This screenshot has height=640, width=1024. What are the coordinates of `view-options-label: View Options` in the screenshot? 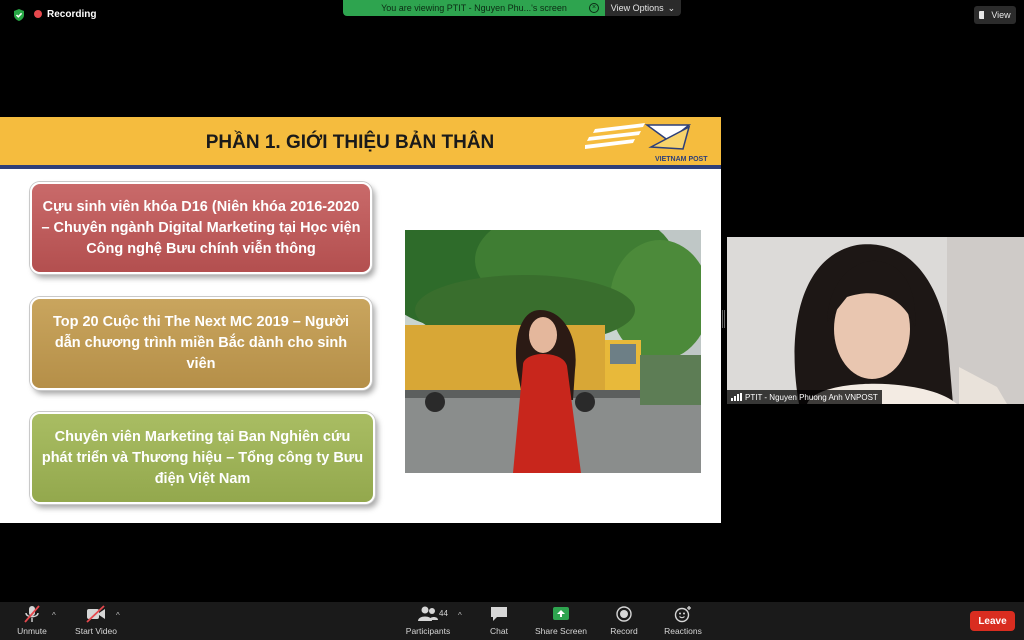 It's located at (637, 8).